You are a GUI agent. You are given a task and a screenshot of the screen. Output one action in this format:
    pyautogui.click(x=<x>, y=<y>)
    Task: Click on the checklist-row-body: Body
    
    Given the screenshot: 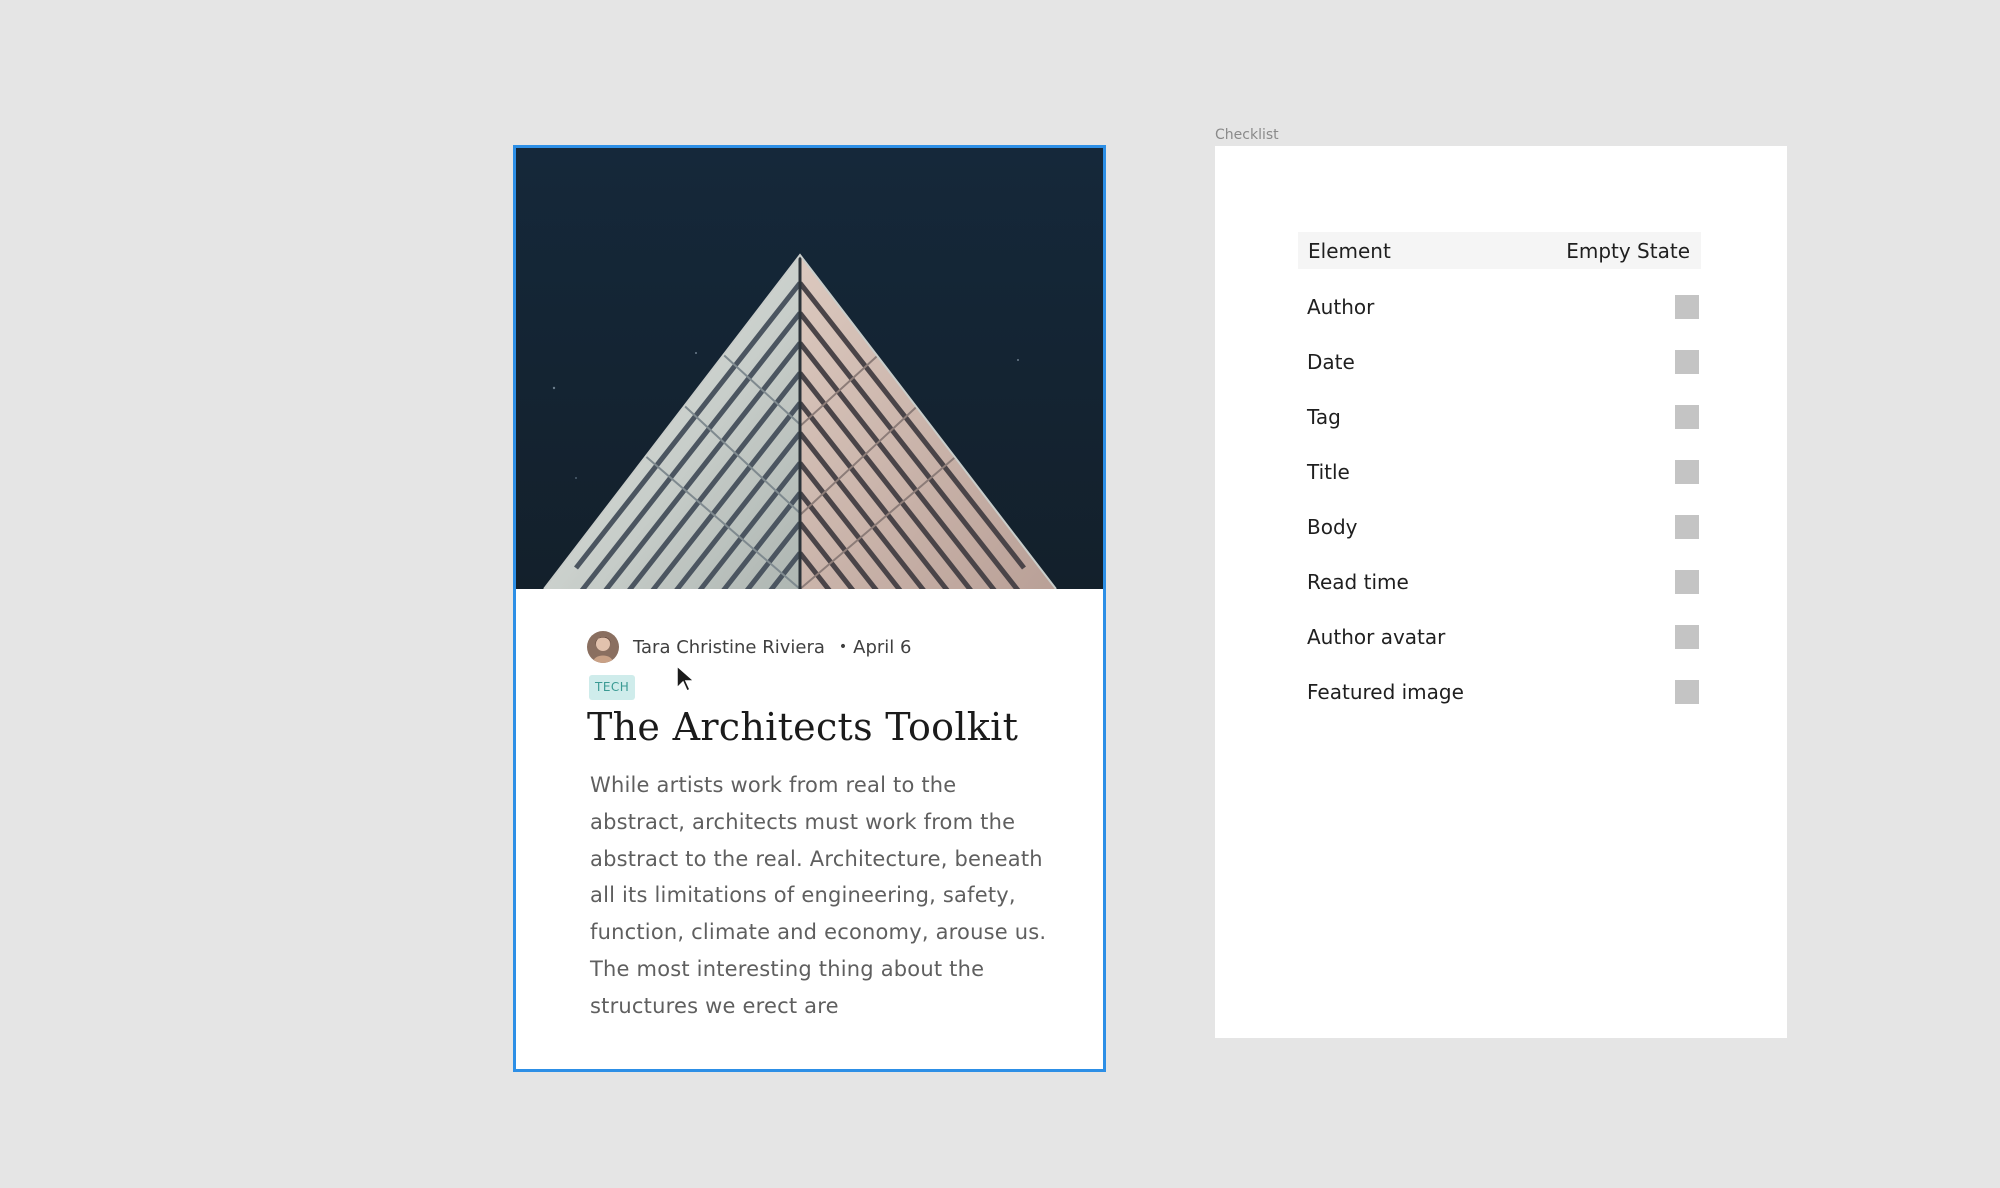 What is the action you would take?
    pyautogui.click(x=1503, y=527)
    